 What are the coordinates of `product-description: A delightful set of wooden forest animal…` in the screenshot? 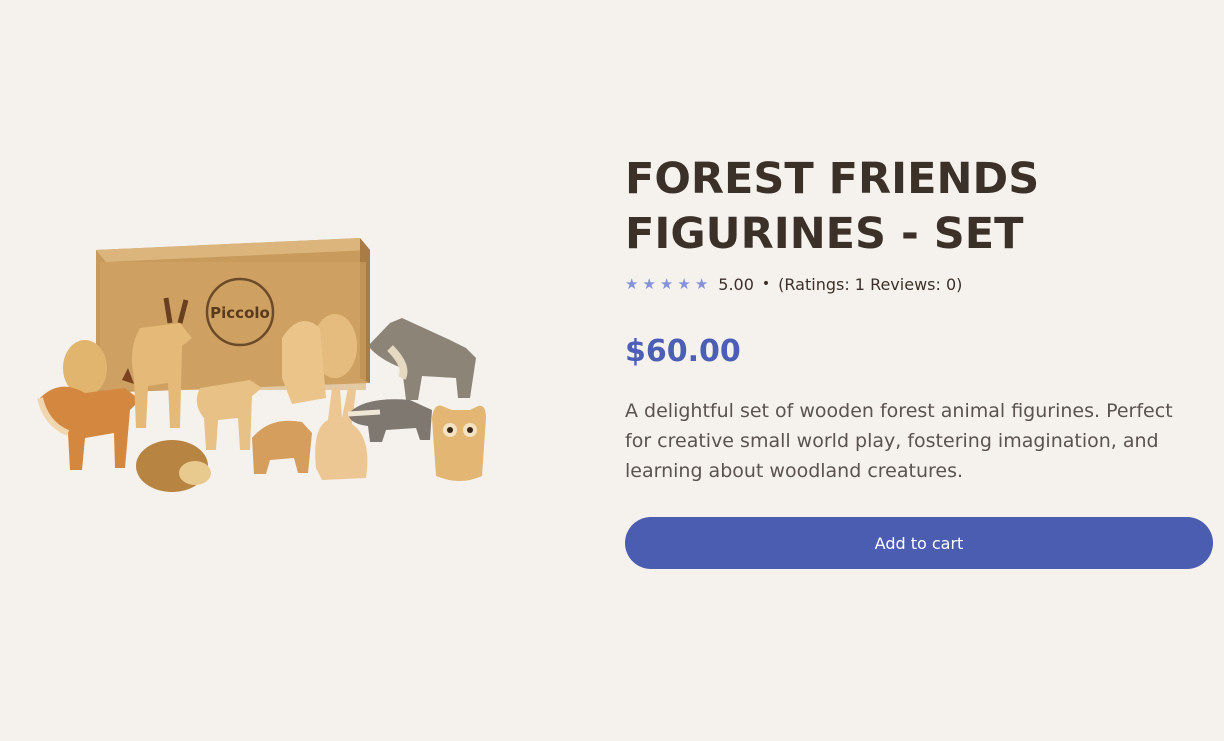 It's located at (899, 441).